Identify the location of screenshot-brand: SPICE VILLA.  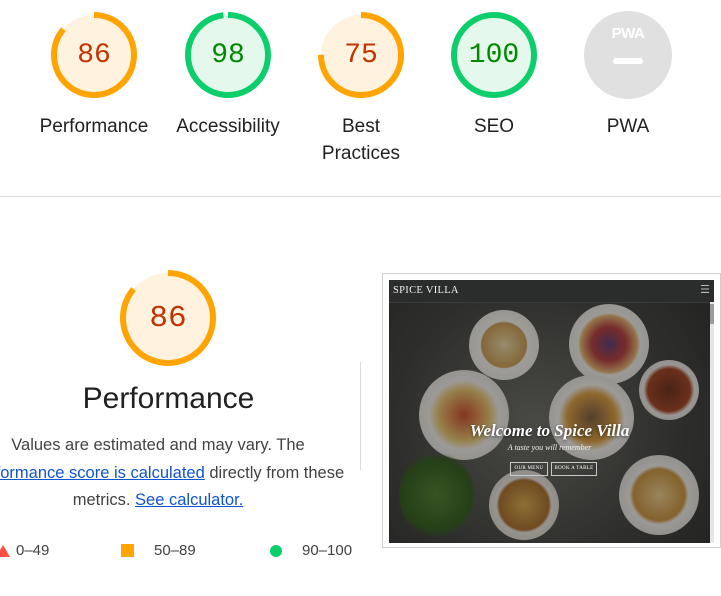
(426, 290).